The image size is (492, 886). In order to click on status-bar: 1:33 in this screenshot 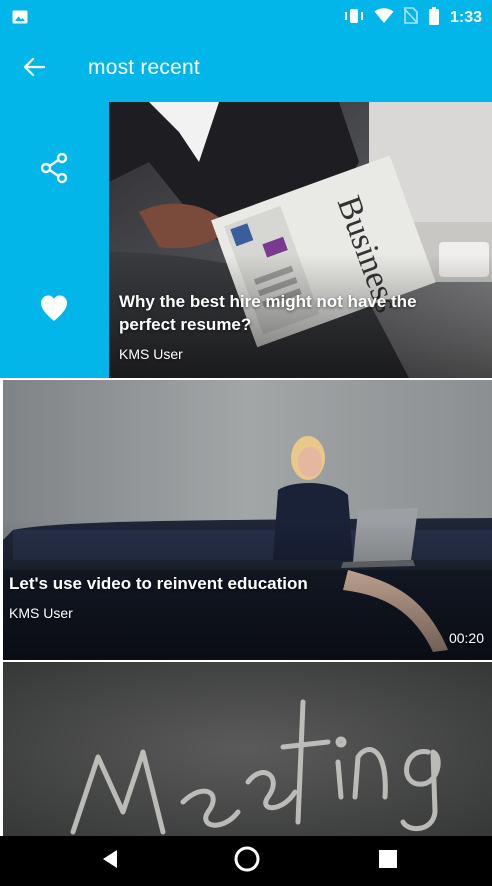, I will do `click(246, 18)`.